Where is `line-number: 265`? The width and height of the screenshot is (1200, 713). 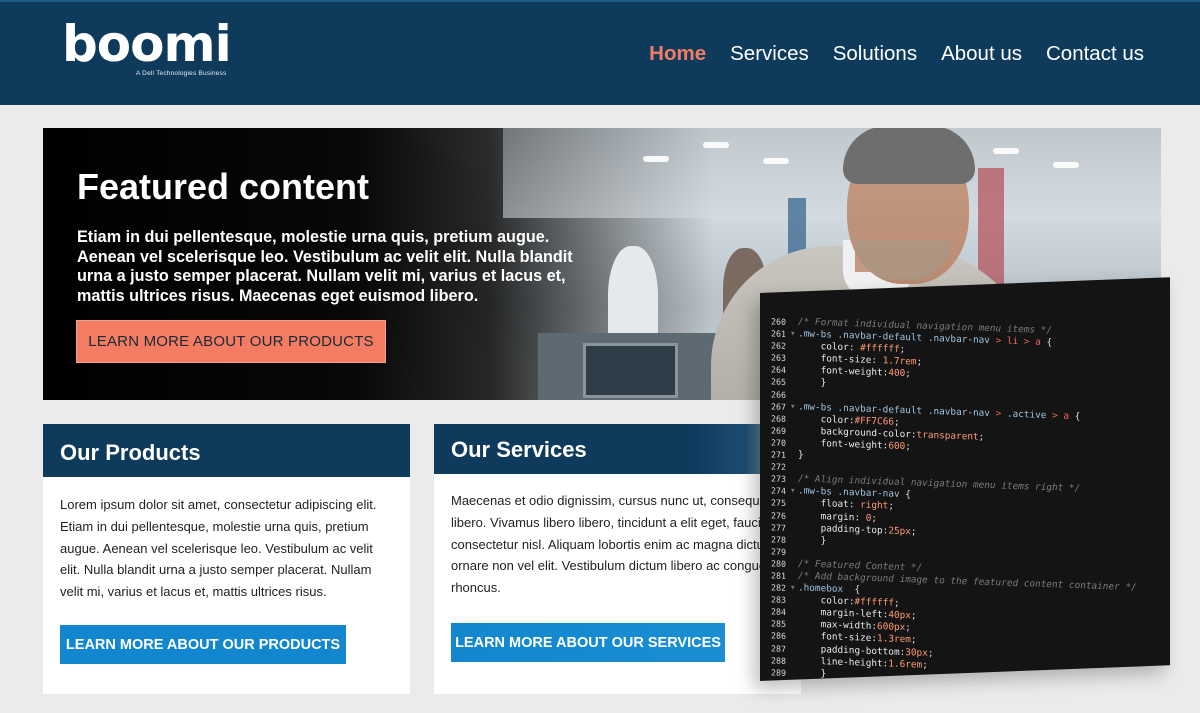 line-number: 265 is located at coordinates (778, 382).